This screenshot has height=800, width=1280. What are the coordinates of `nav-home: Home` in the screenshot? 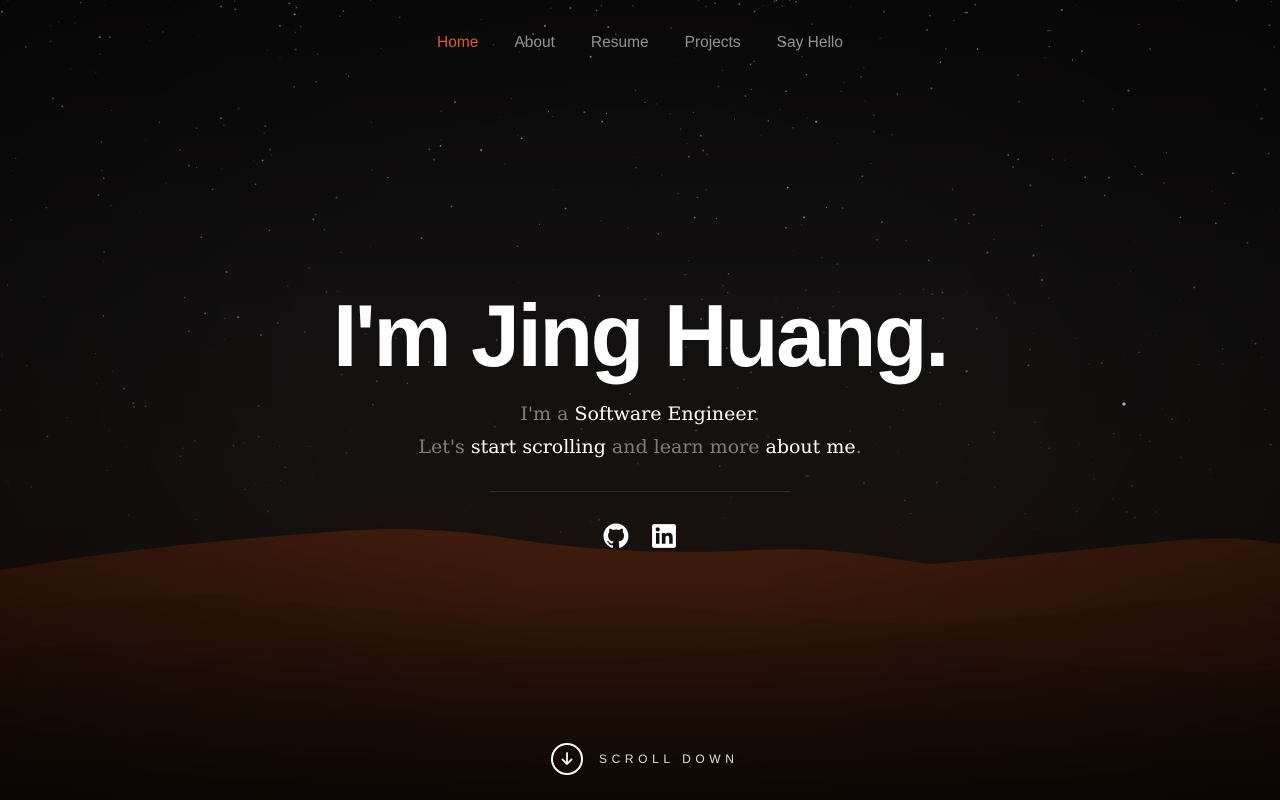 It's located at (457, 43).